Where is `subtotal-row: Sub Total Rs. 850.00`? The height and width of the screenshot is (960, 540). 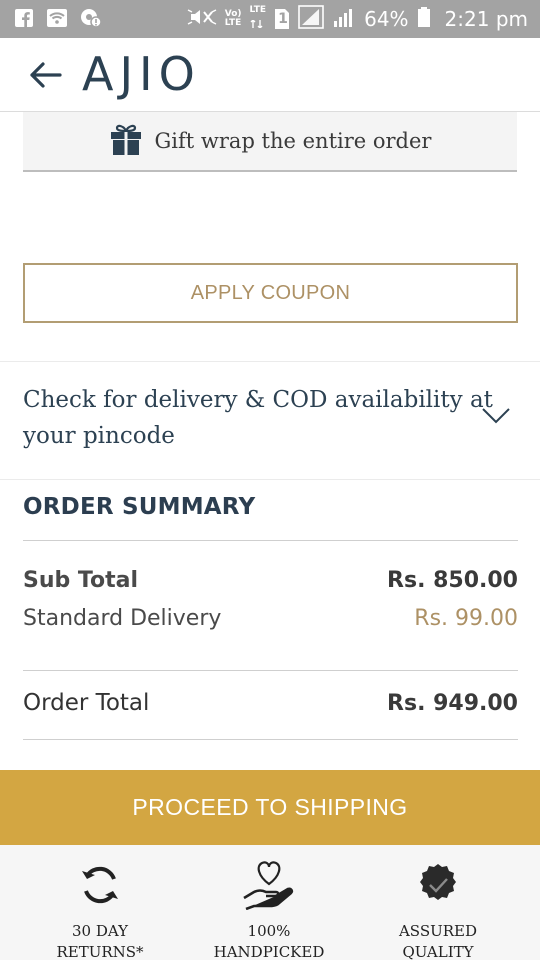 subtotal-row: Sub Total Rs. 850.00 is located at coordinates (270, 580).